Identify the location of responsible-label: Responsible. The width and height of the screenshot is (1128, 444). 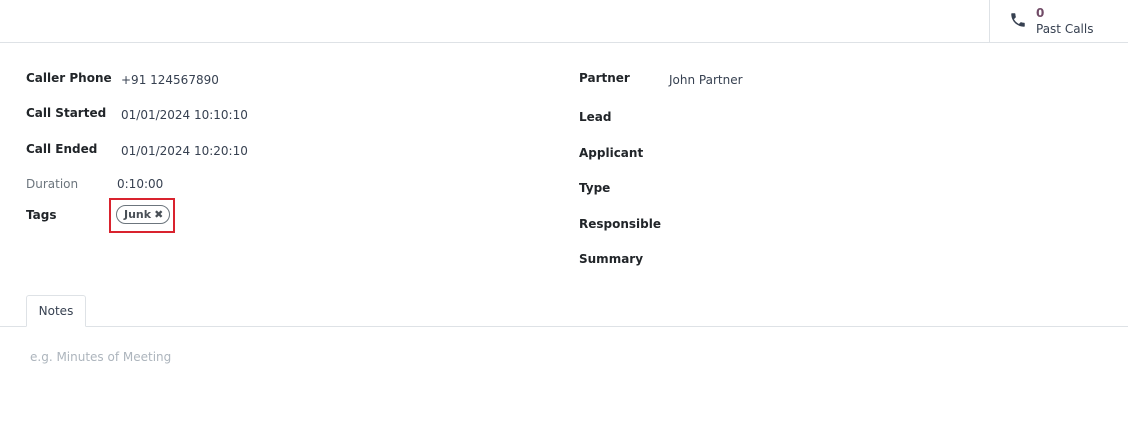
(620, 224).